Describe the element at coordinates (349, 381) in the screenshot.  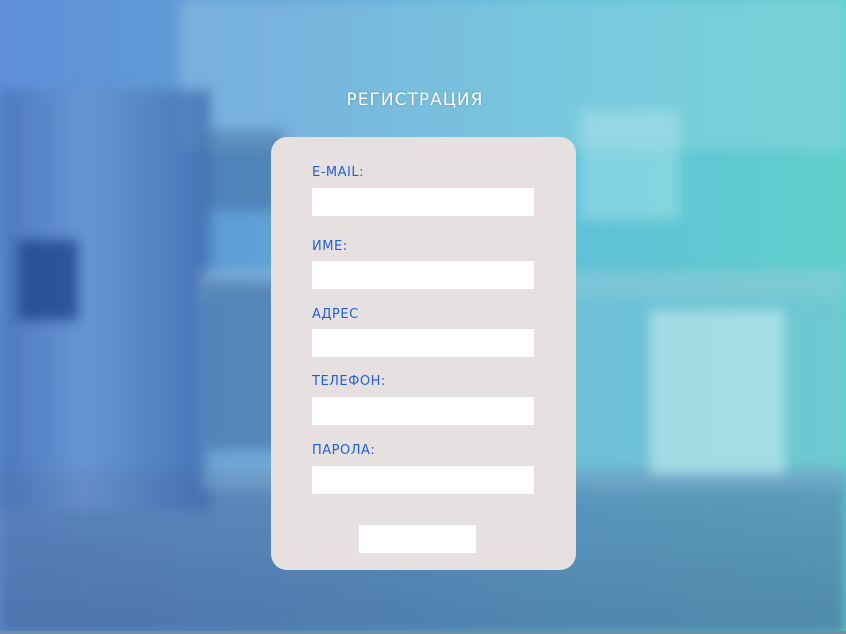
I see `phone-label: ТЕЛЕФОН:` at that location.